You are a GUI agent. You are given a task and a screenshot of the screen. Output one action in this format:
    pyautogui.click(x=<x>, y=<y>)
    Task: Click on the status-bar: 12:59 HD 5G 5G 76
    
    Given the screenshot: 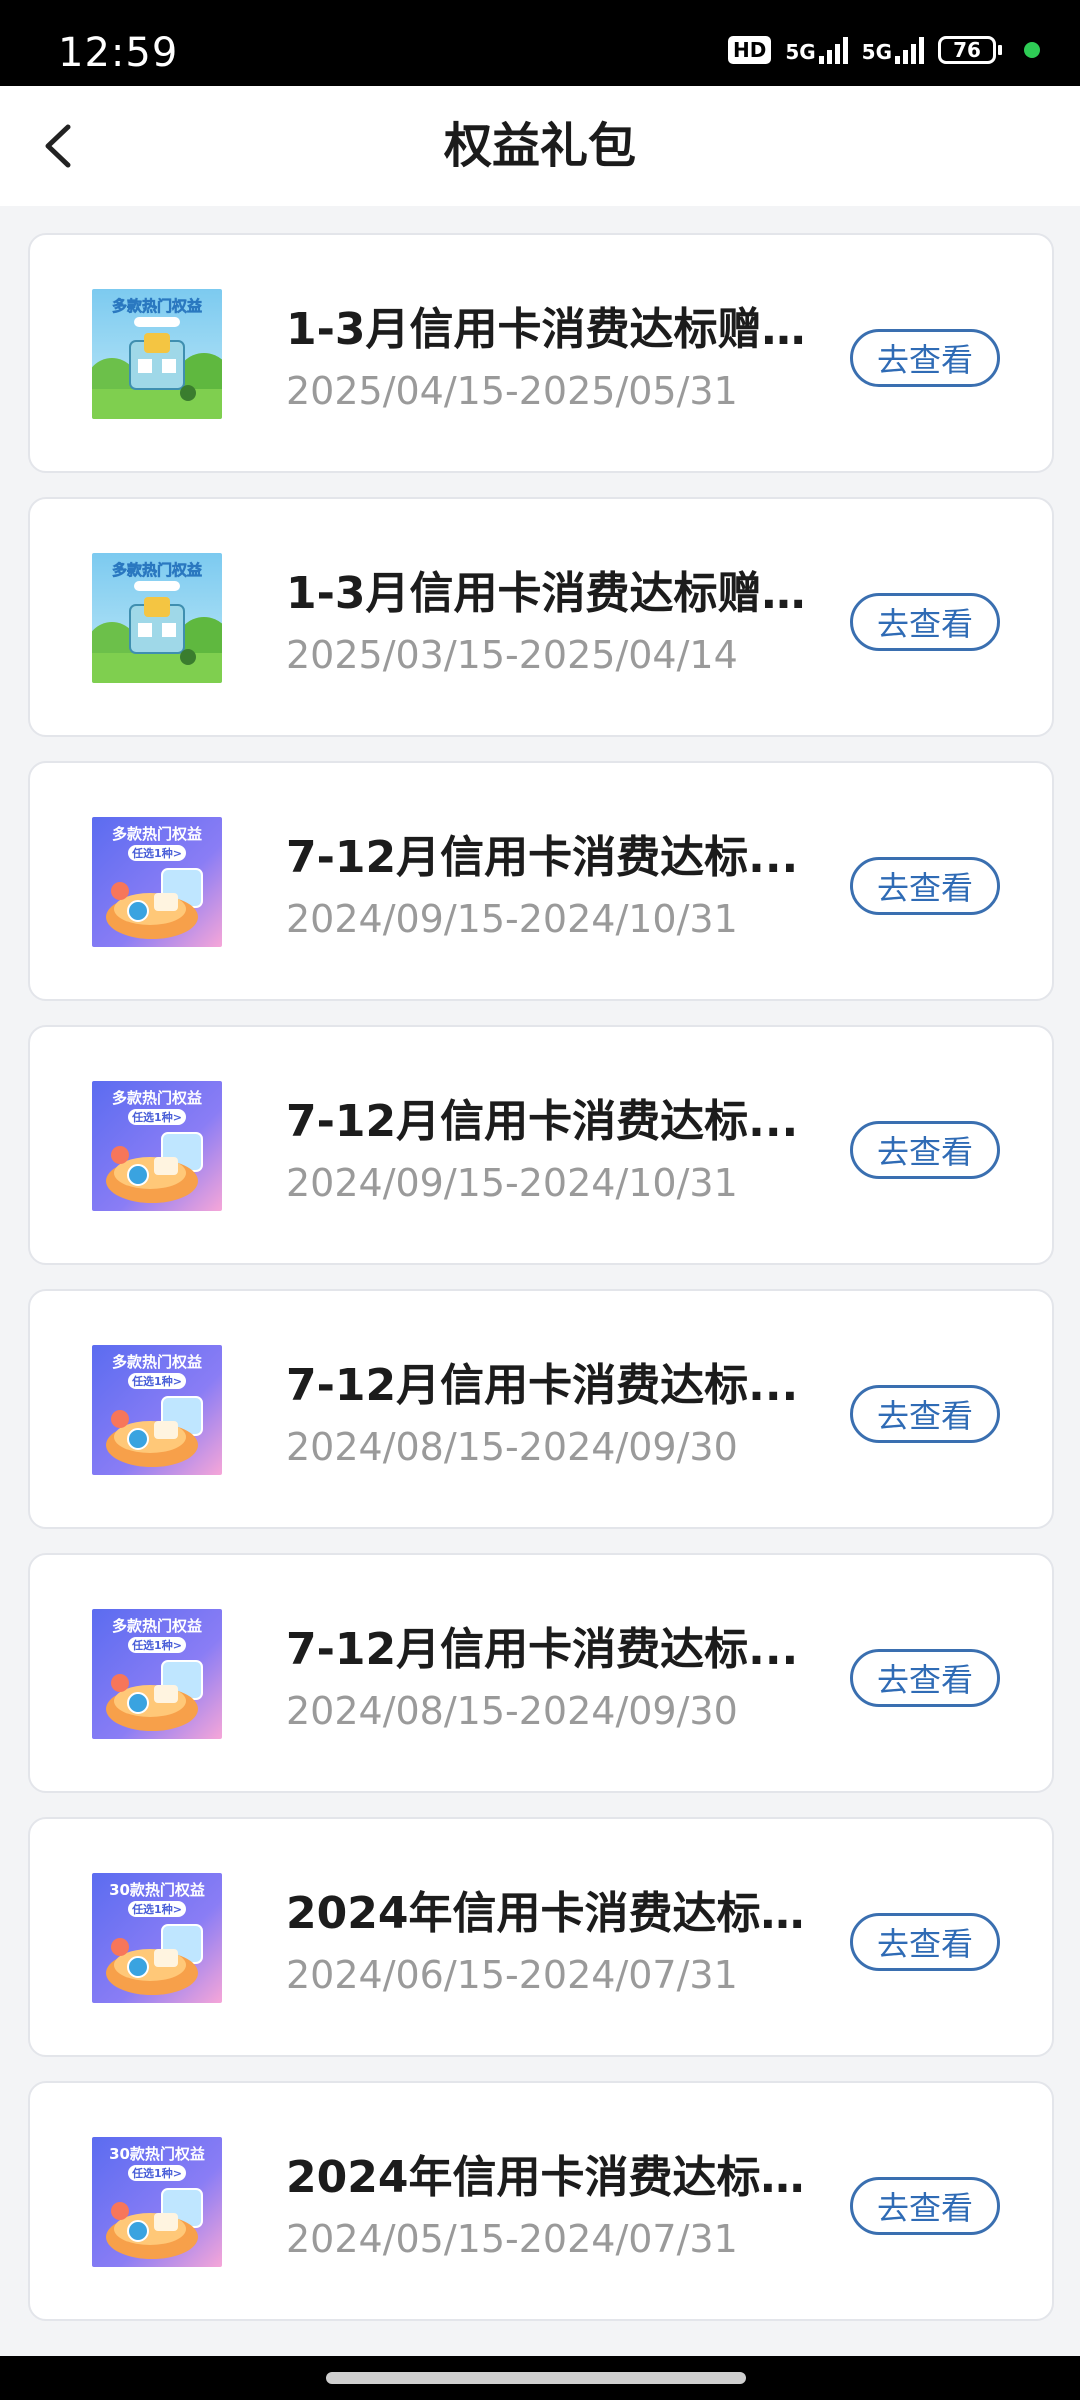 What is the action you would take?
    pyautogui.click(x=540, y=43)
    